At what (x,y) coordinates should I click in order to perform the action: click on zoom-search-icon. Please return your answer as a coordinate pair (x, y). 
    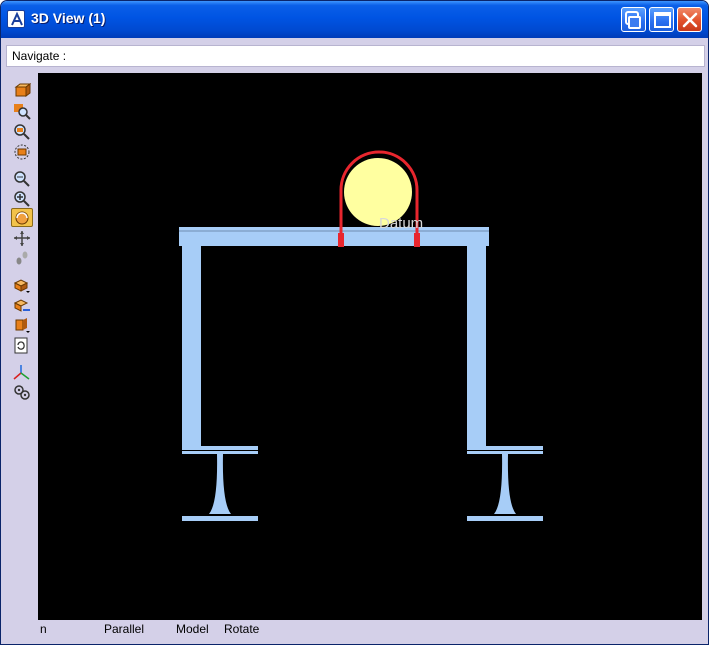
    Looking at the image, I should click on (22, 178).